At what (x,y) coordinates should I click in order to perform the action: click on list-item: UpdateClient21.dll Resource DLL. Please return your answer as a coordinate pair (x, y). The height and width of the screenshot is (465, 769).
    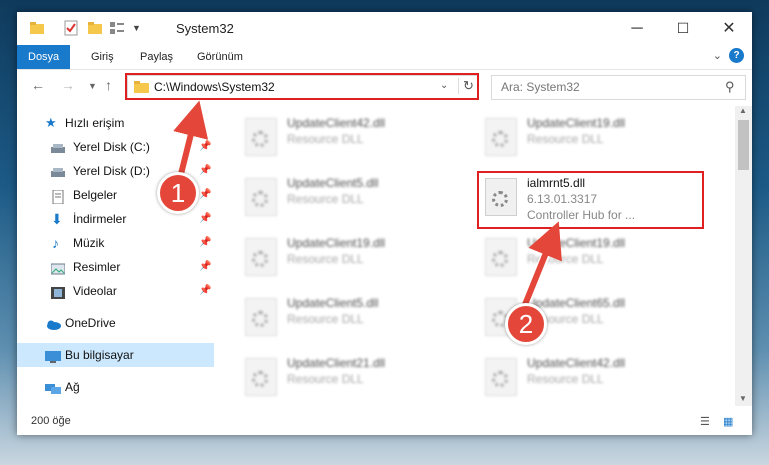
    Looking at the image, I should click on (352, 378).